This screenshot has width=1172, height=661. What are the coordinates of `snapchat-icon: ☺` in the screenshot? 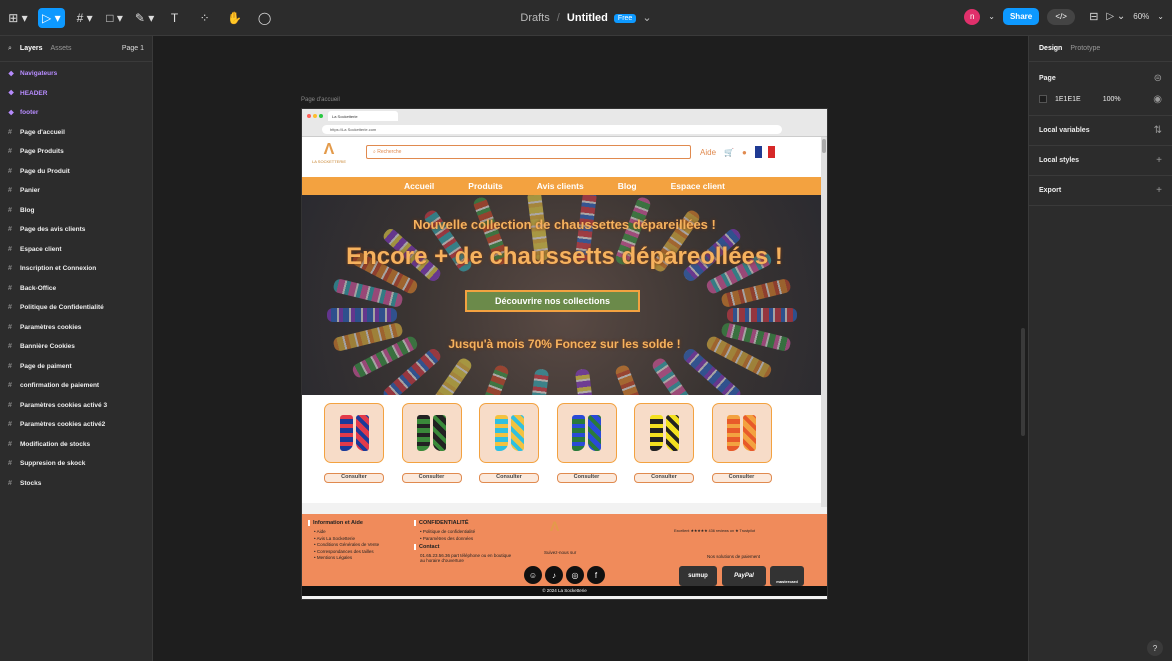 It's located at (533, 575).